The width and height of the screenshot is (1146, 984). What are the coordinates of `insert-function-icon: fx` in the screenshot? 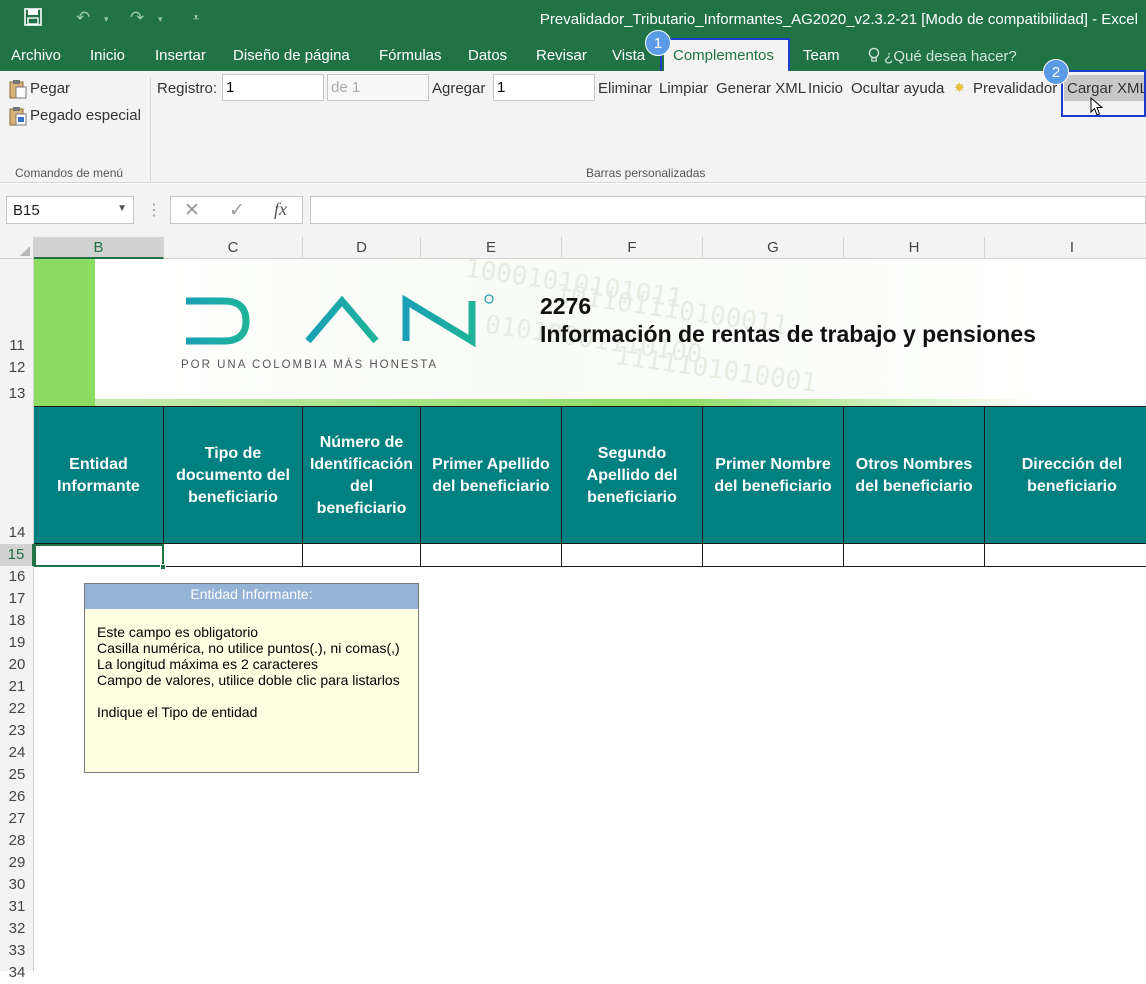 It's located at (280, 209).